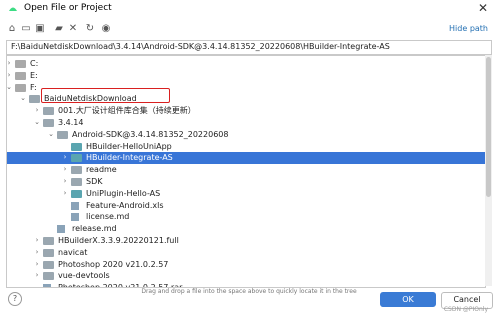  What do you see at coordinates (13, 9) in the screenshot?
I see `android-studio-icon` at bounding box center [13, 9].